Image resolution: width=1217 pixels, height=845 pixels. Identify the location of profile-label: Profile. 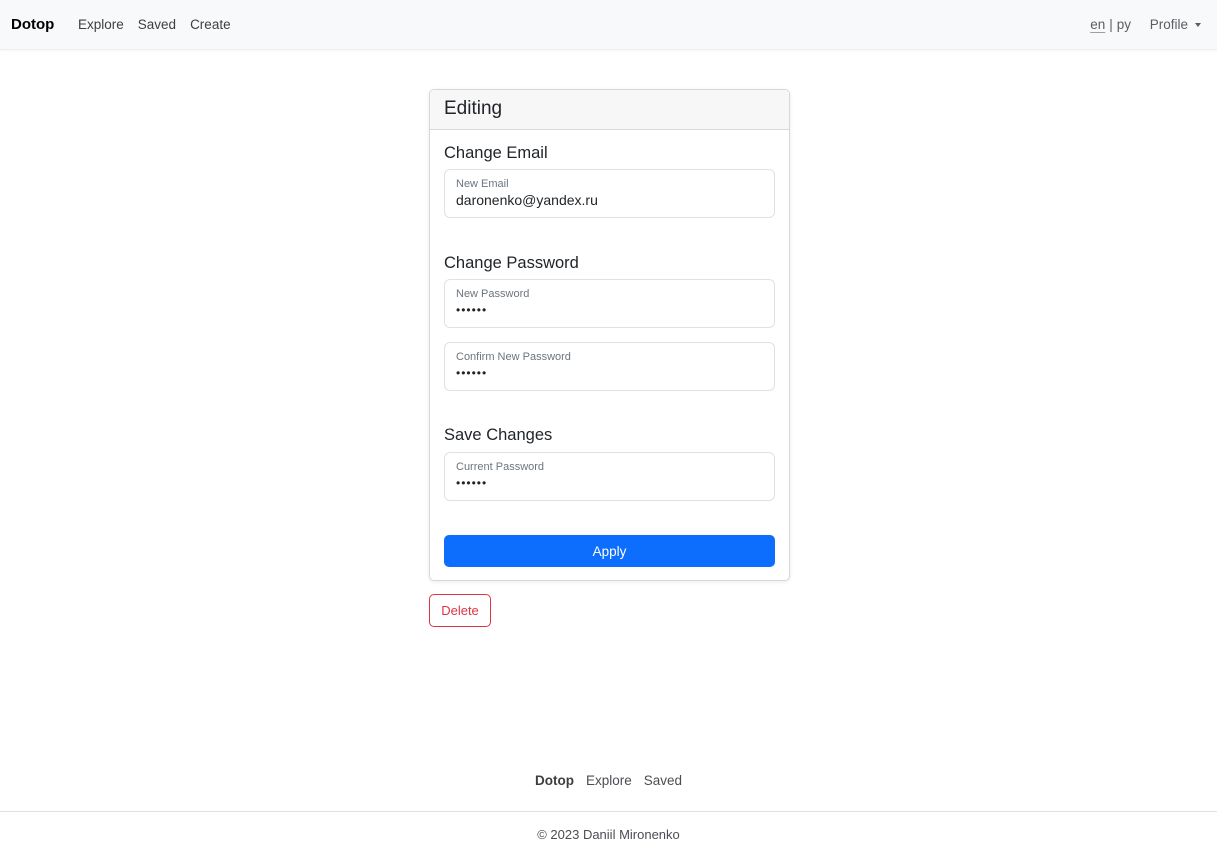
(1168, 24).